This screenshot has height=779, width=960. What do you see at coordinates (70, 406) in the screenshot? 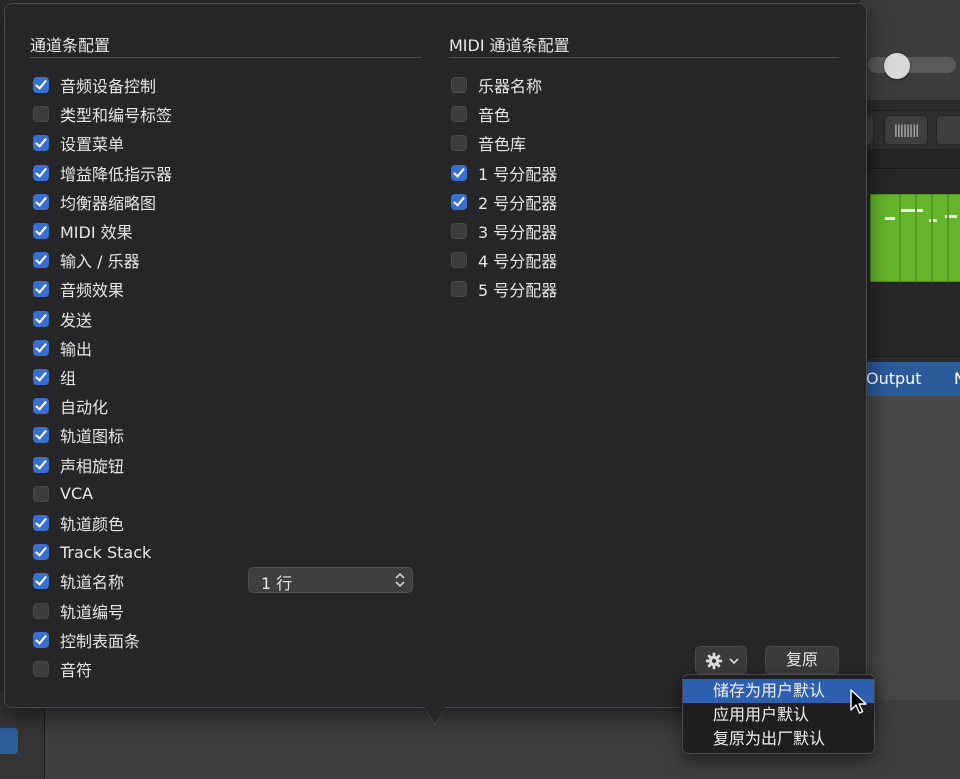
I see `channel-strip-checkbox-row: 自动化` at bounding box center [70, 406].